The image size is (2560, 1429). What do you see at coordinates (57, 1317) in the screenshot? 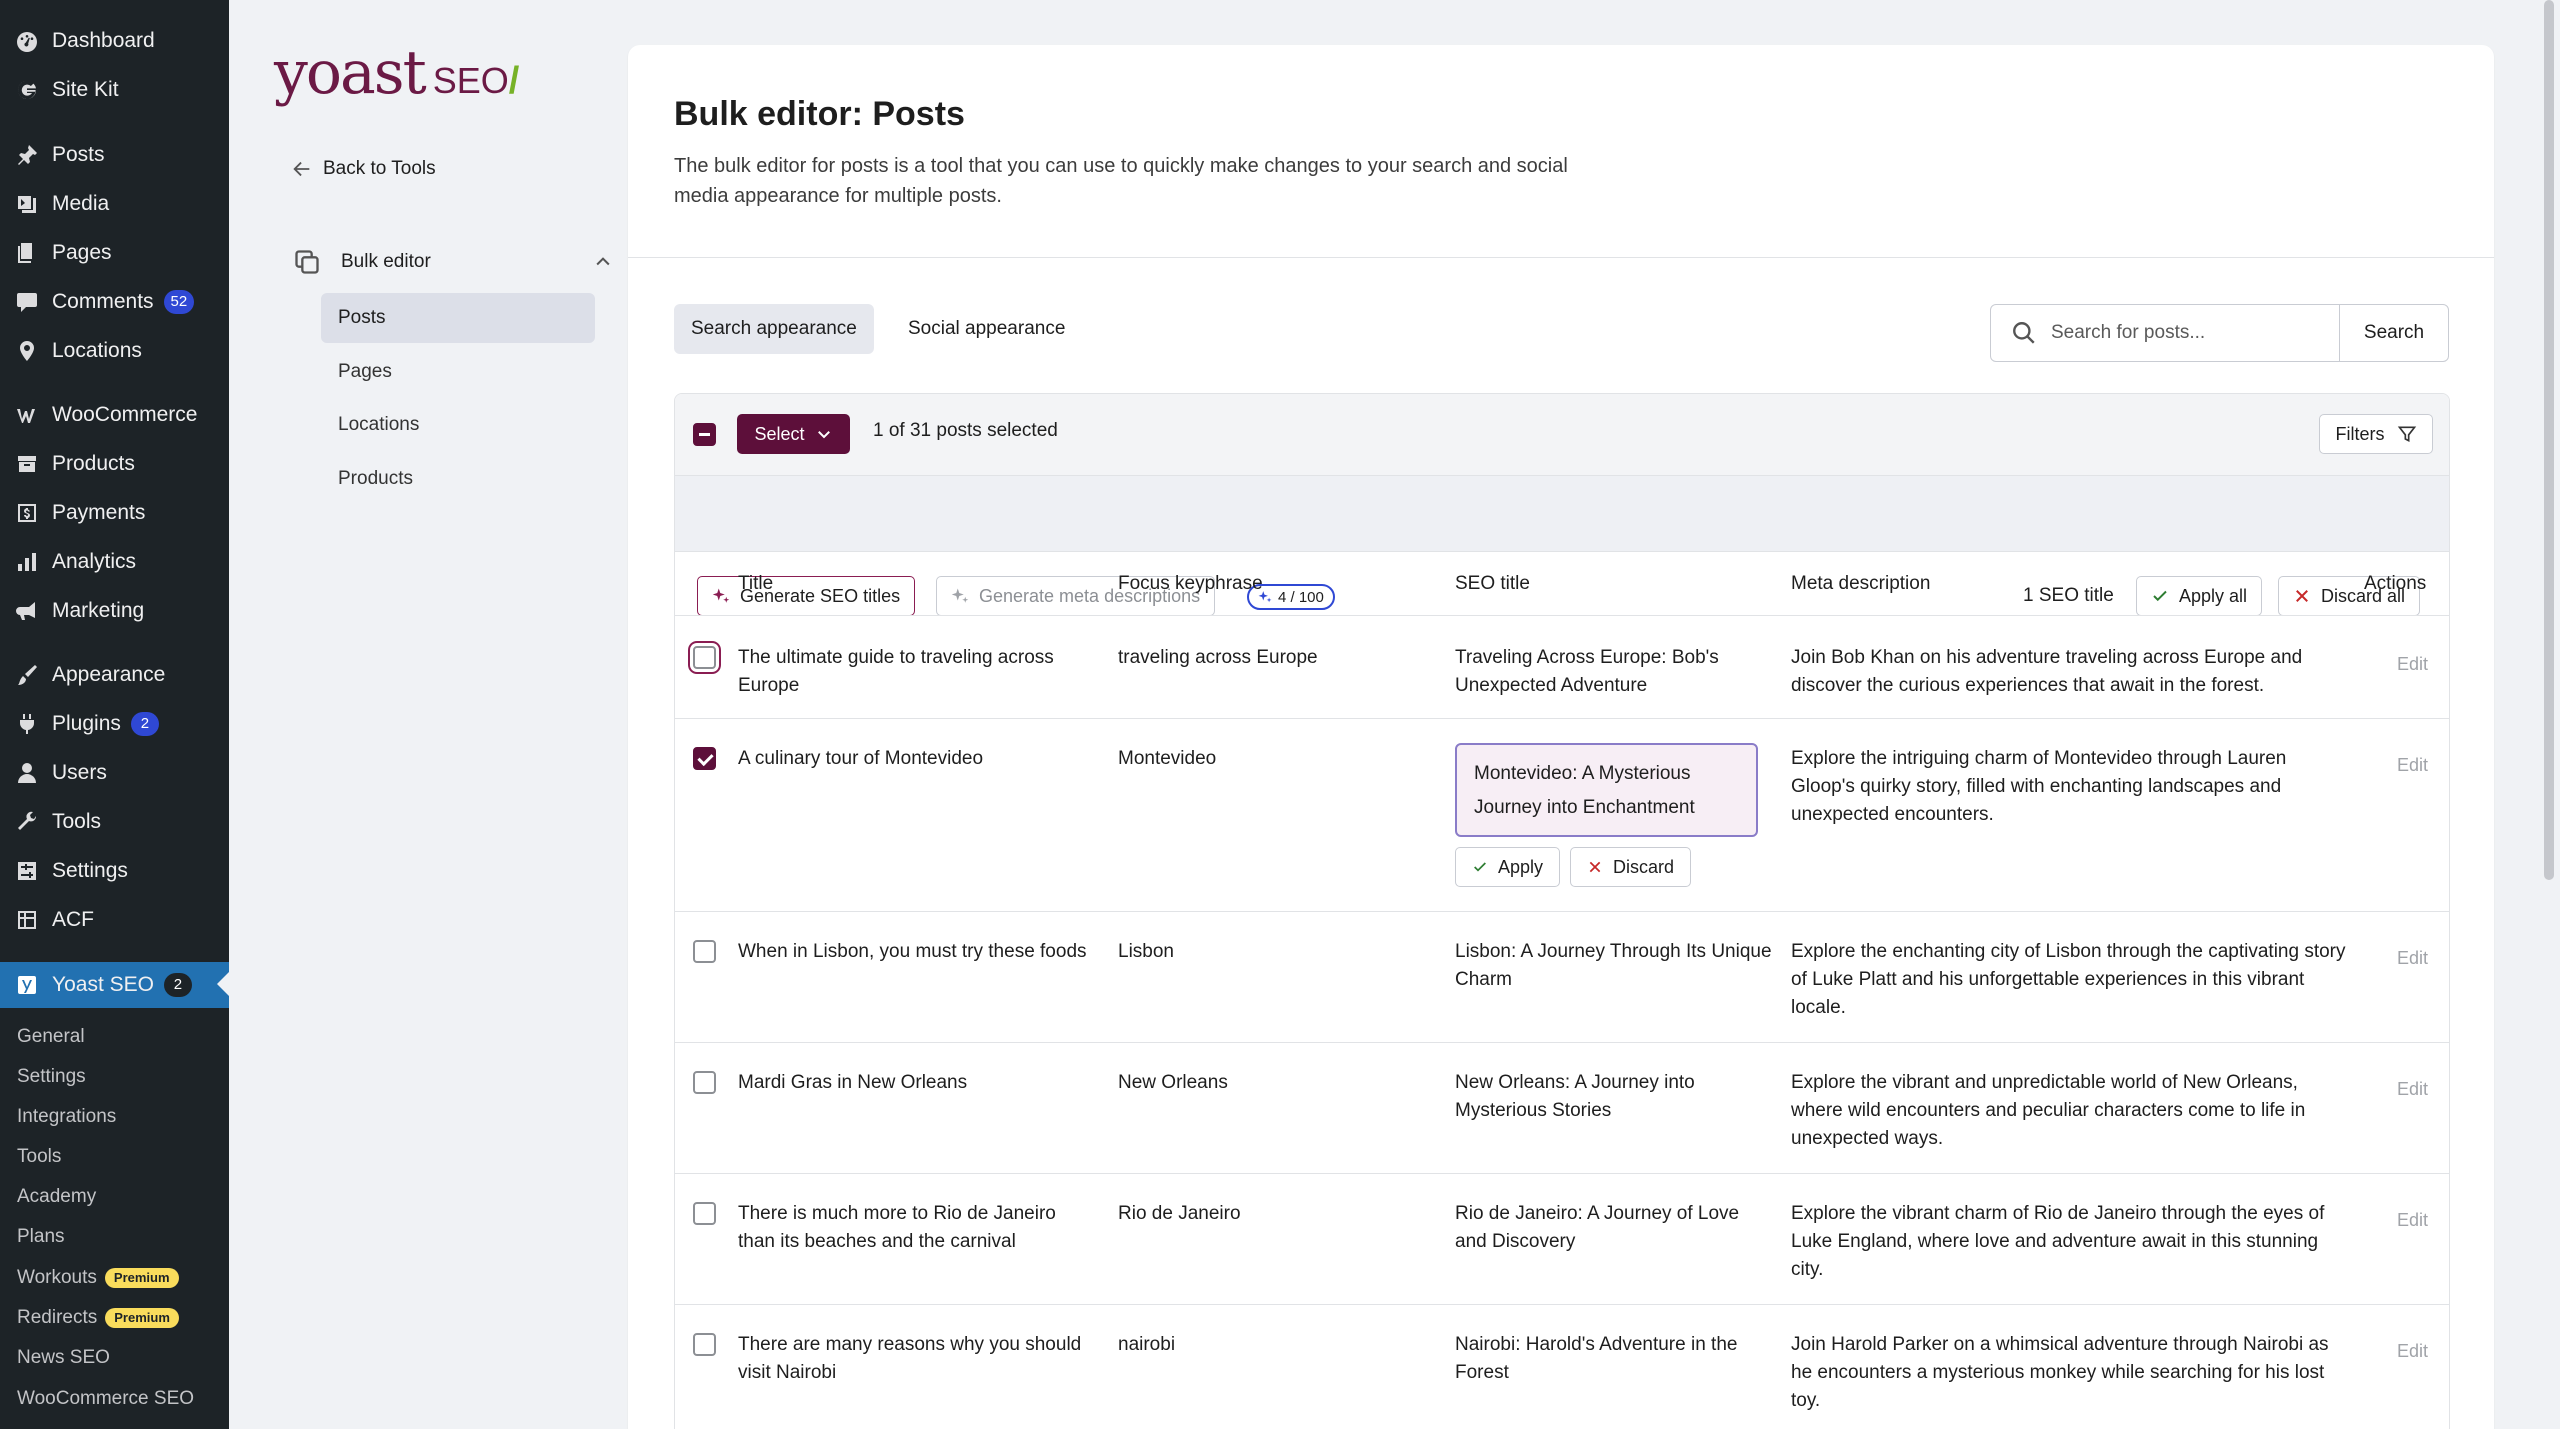
I see `submenu-label: Redirects` at bounding box center [57, 1317].